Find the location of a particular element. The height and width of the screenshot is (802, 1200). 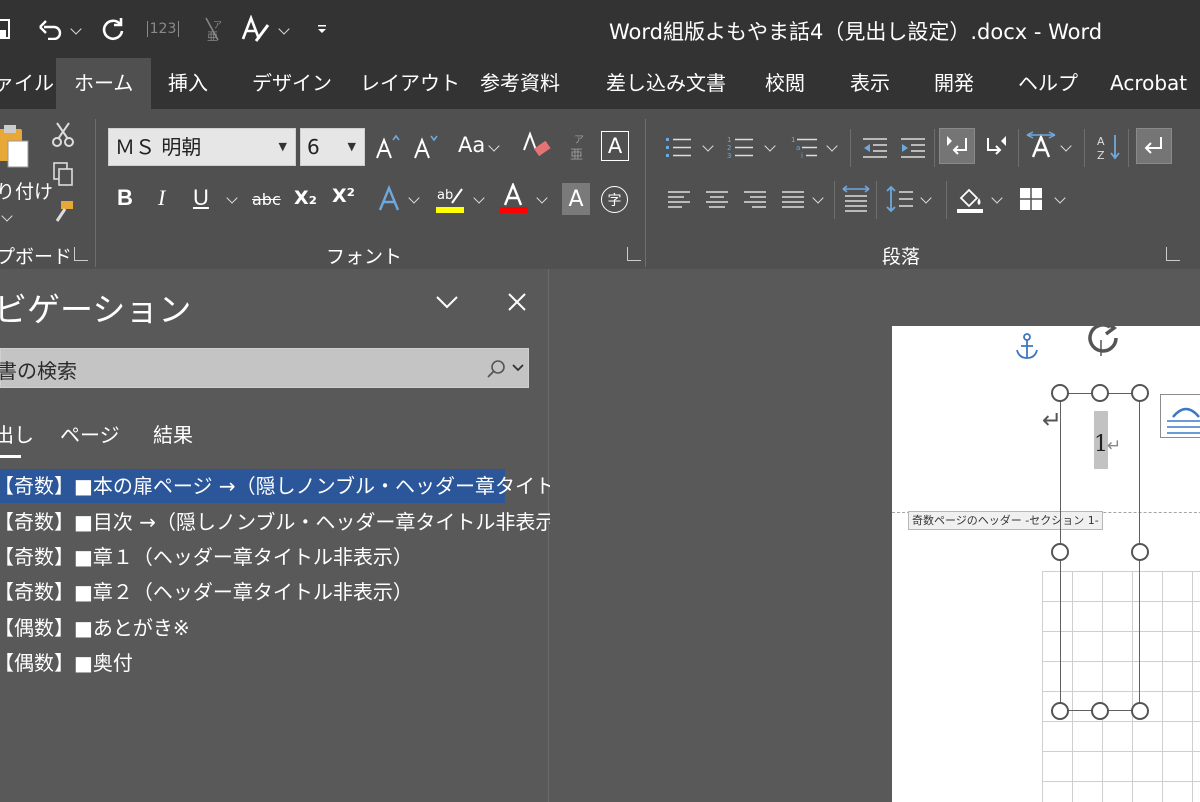

paragraph-launcher-icon is located at coordinates (1173, 254).